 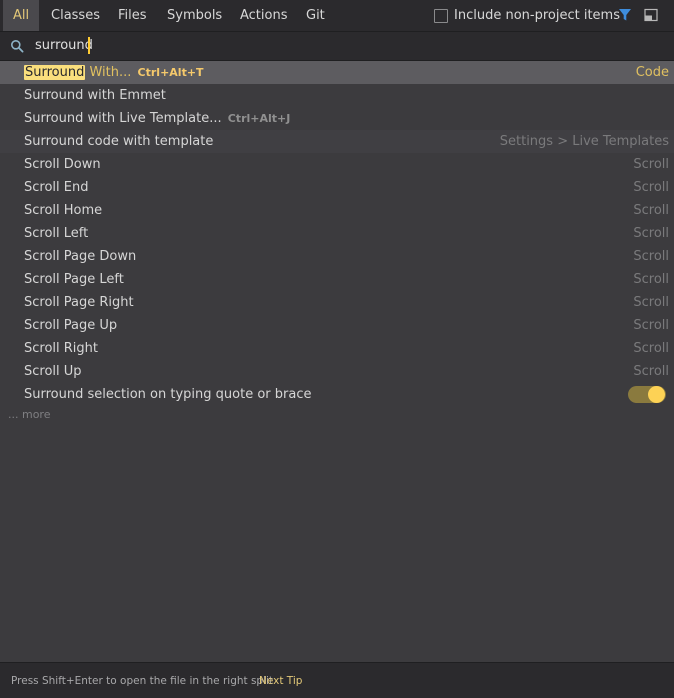 I want to click on result-label: Scroll Page Up, so click(x=71, y=325).